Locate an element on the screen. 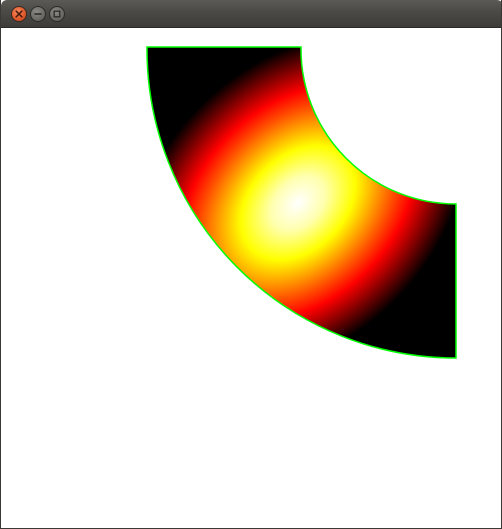 The image size is (502, 529). maximize-button is located at coordinates (57, 14).